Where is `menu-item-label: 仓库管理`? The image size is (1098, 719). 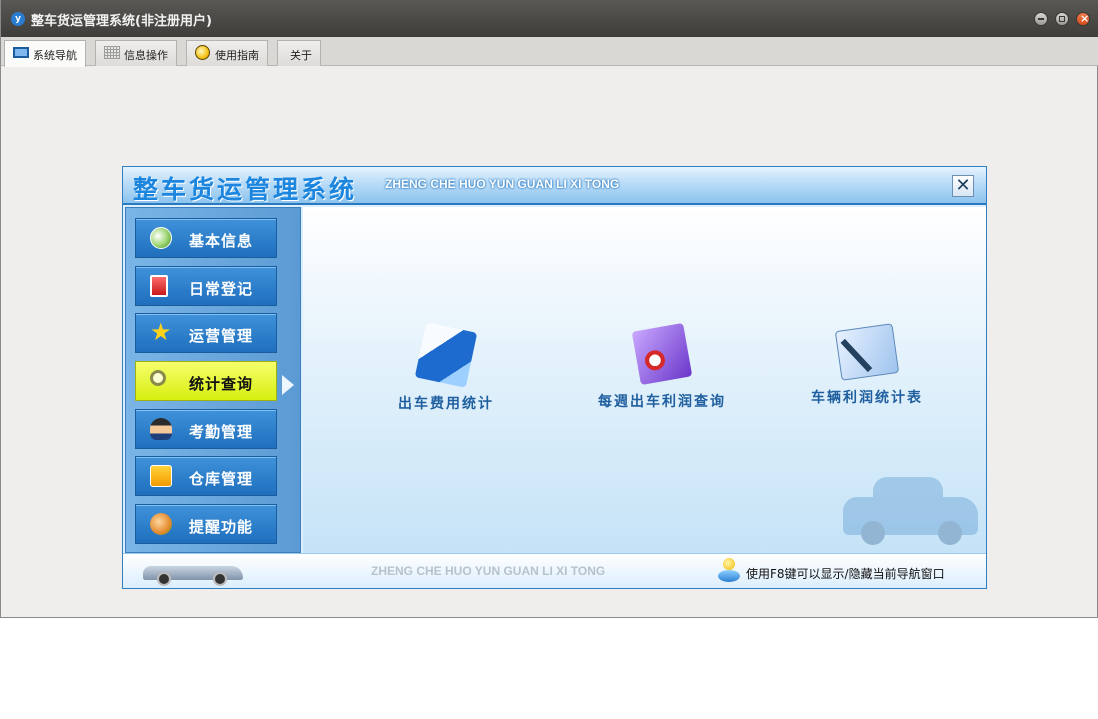 menu-item-label: 仓库管理 is located at coordinates (221, 479).